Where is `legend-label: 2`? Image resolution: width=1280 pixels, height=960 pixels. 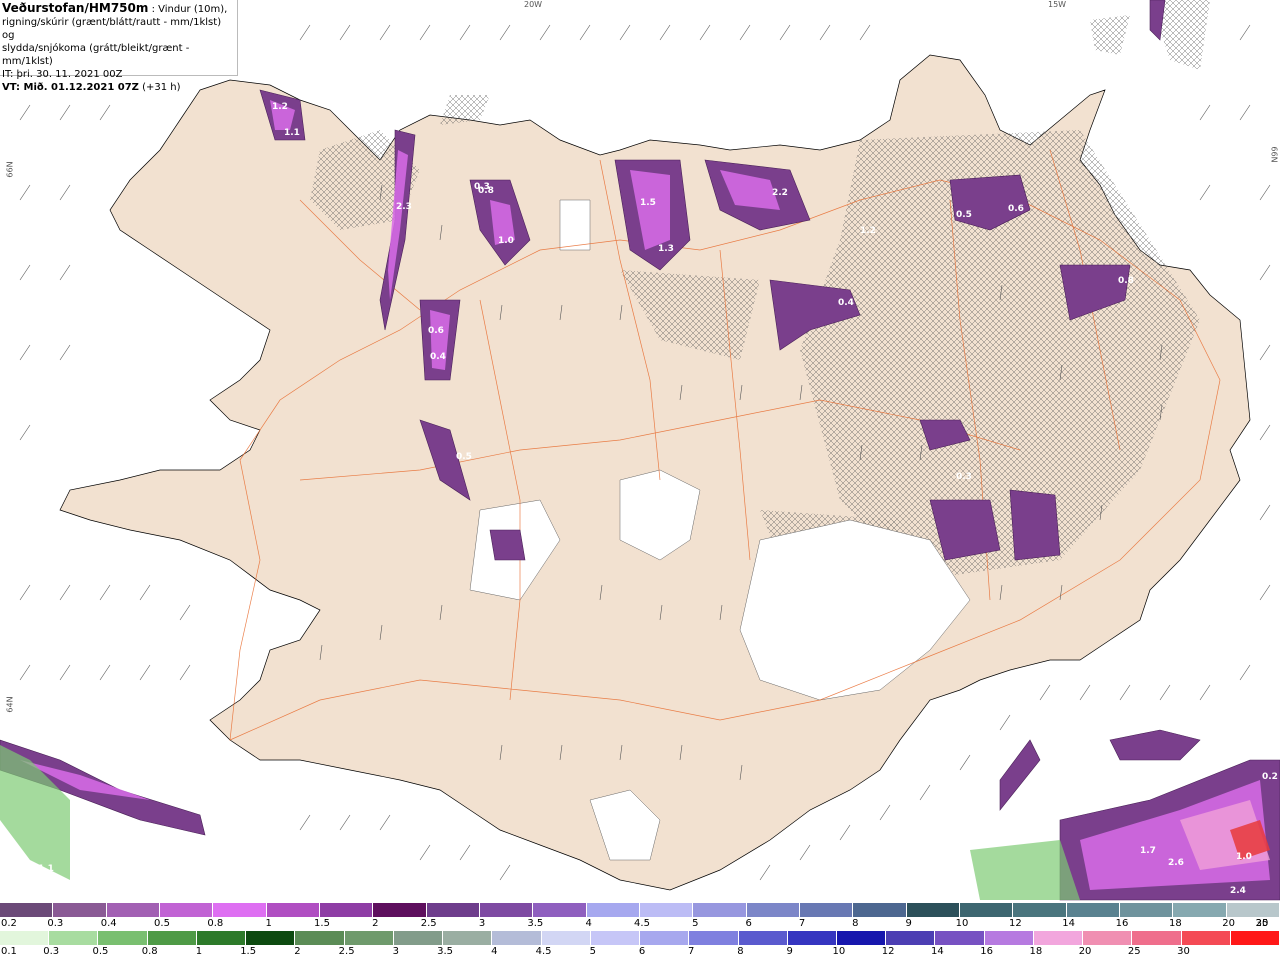
legend-label: 2 is located at coordinates (297, 951).